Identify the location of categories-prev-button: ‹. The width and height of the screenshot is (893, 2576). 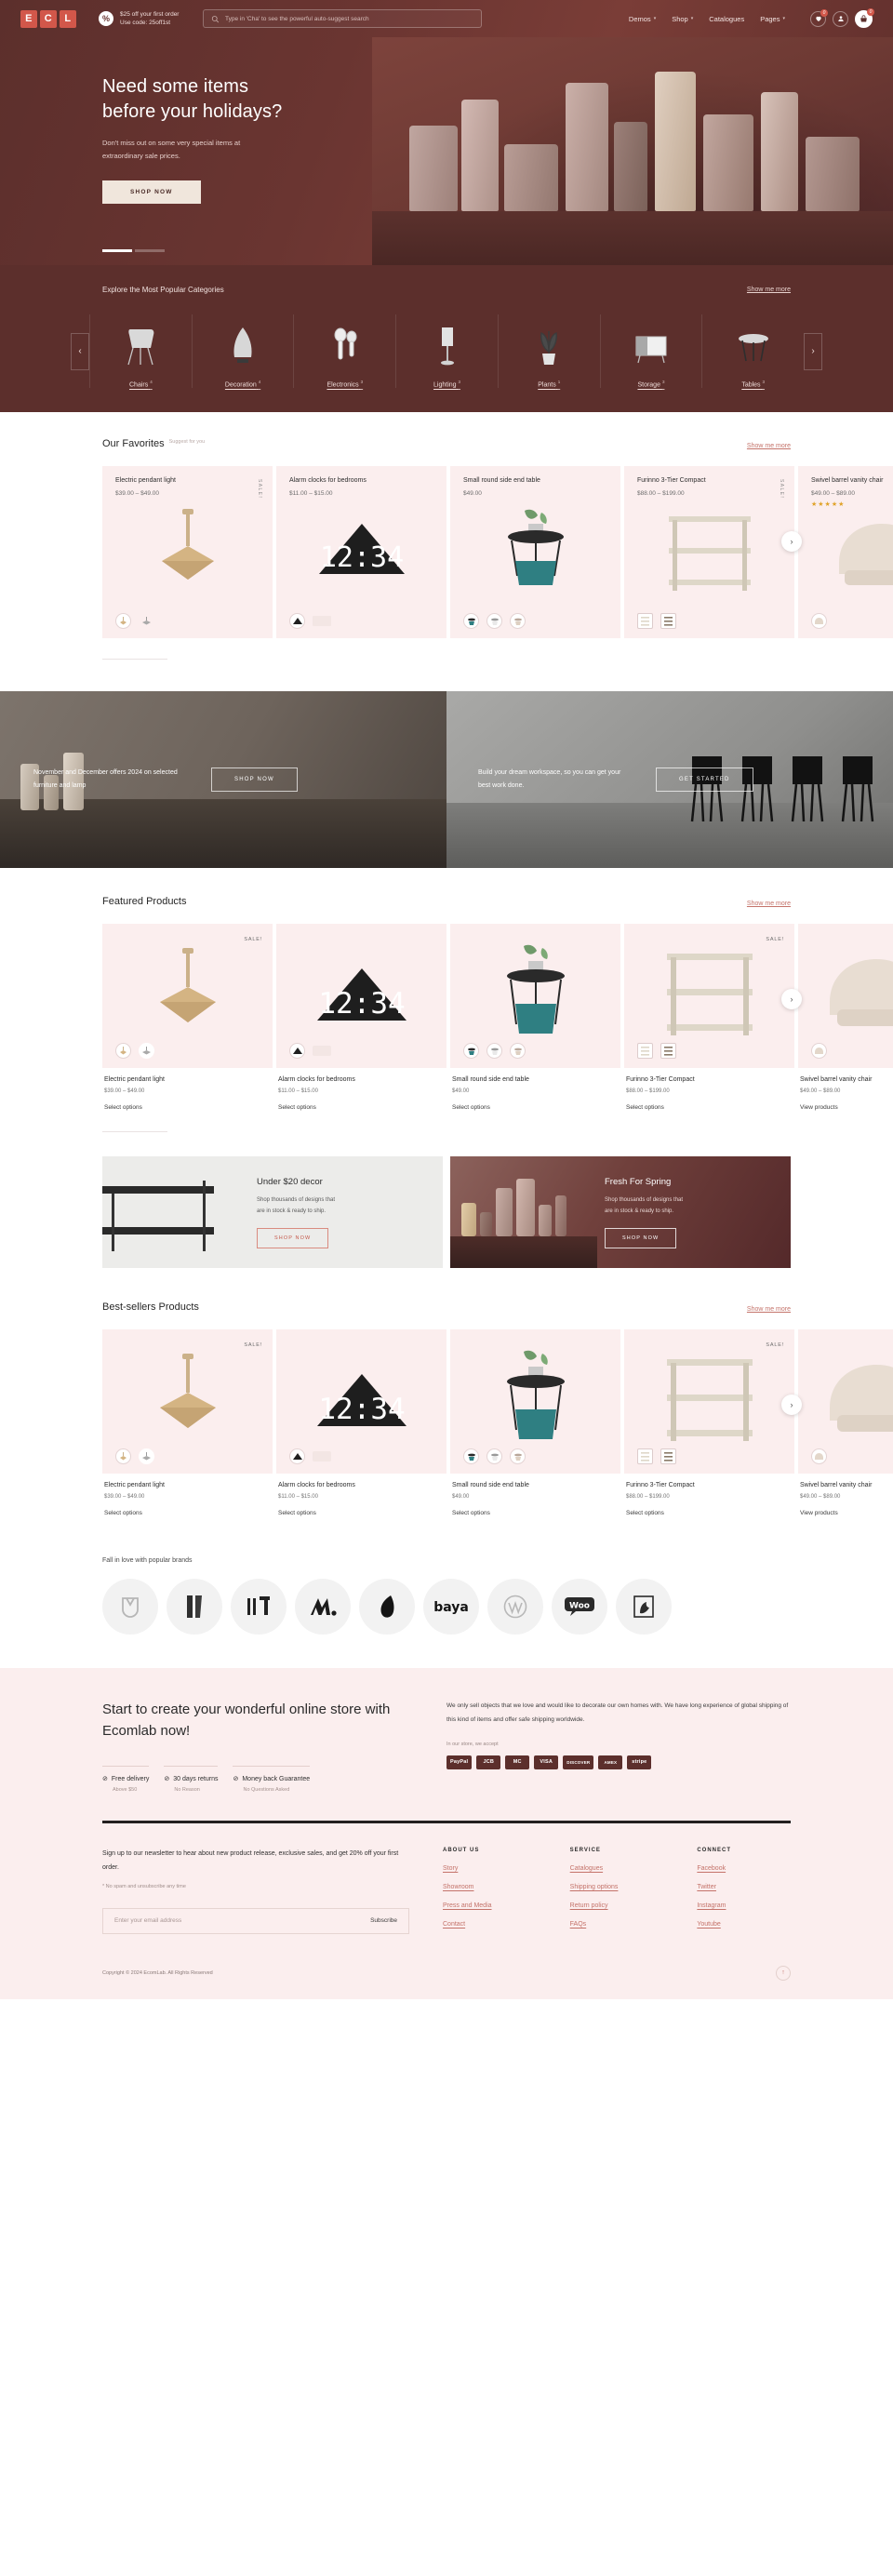
(80, 351).